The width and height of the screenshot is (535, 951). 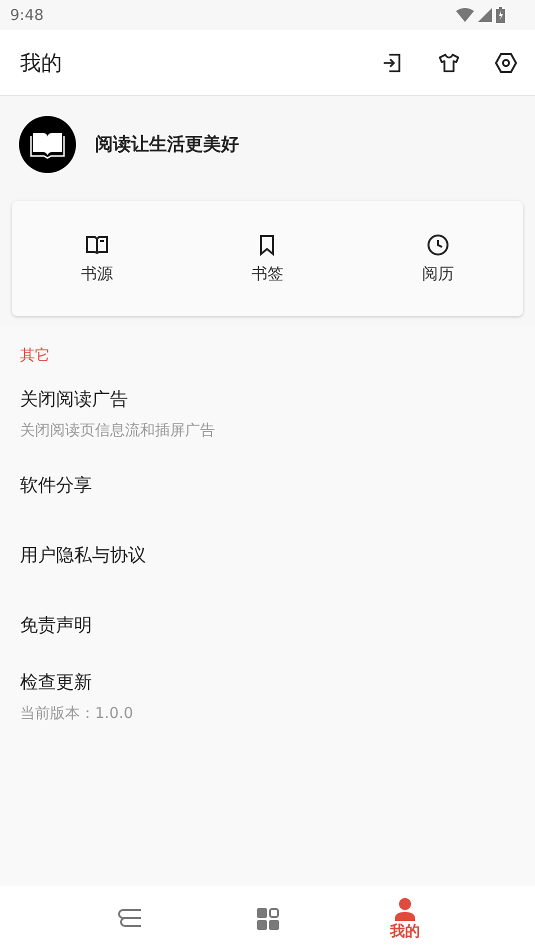 I want to click on signal-icon, so click(x=485, y=15).